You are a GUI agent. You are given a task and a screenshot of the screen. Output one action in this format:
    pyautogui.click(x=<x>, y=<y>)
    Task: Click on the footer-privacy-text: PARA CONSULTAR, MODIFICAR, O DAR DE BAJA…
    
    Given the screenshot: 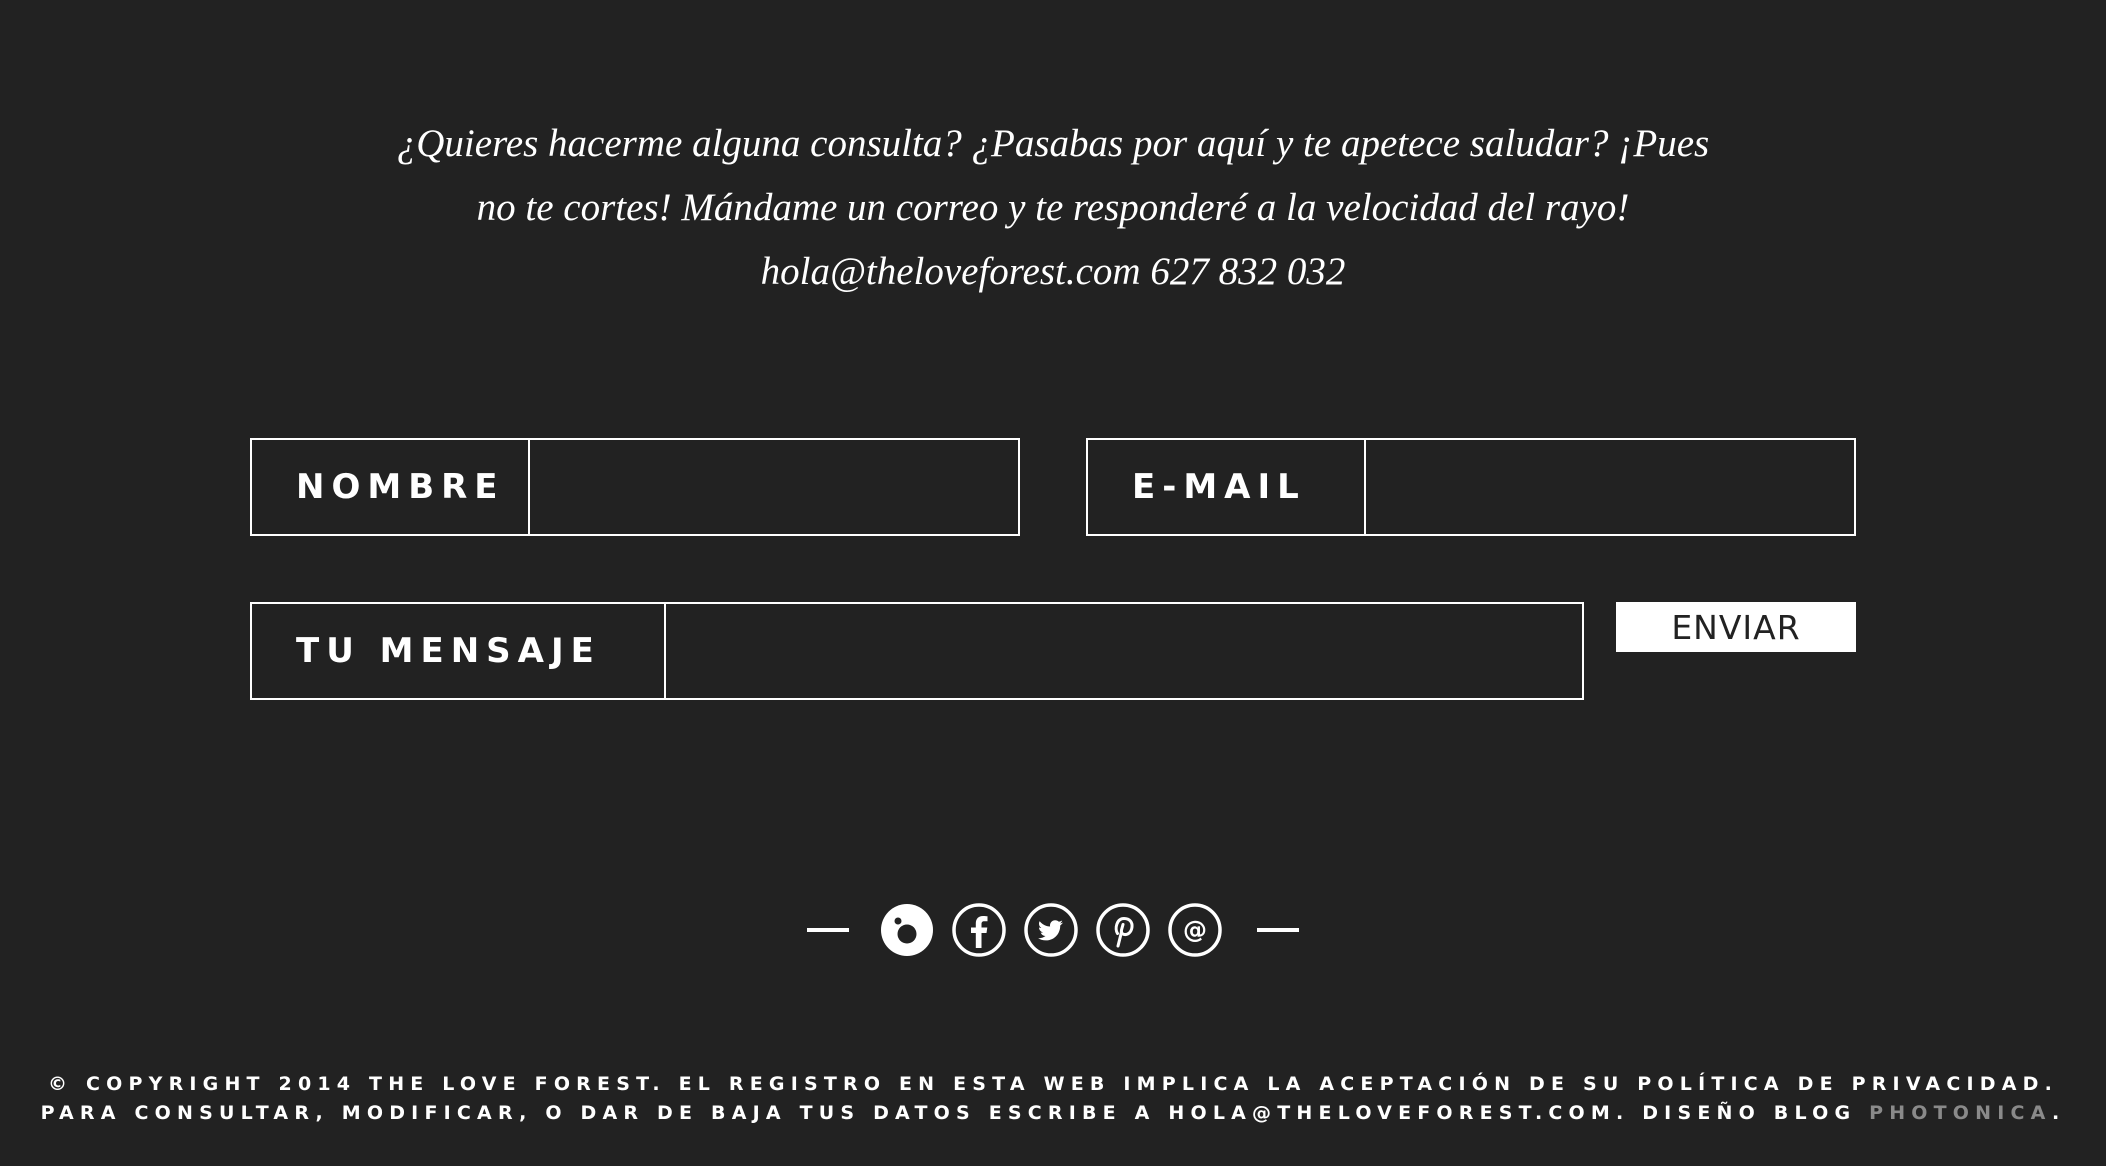 What is the action you would take?
    pyautogui.click(x=955, y=1113)
    